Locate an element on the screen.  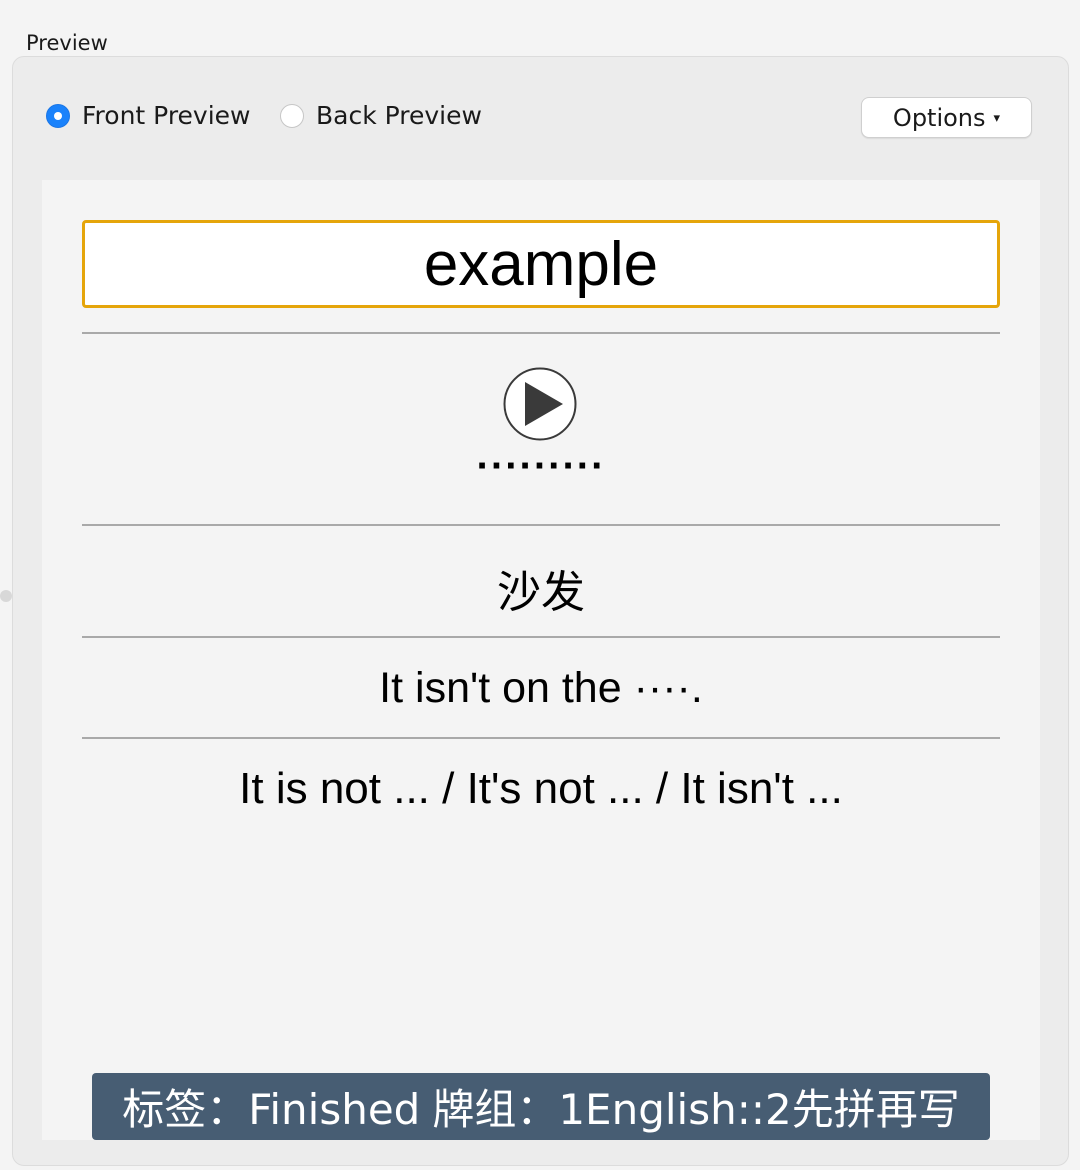
example-sentence: It isn't on the ····. is located at coordinates (541, 688).